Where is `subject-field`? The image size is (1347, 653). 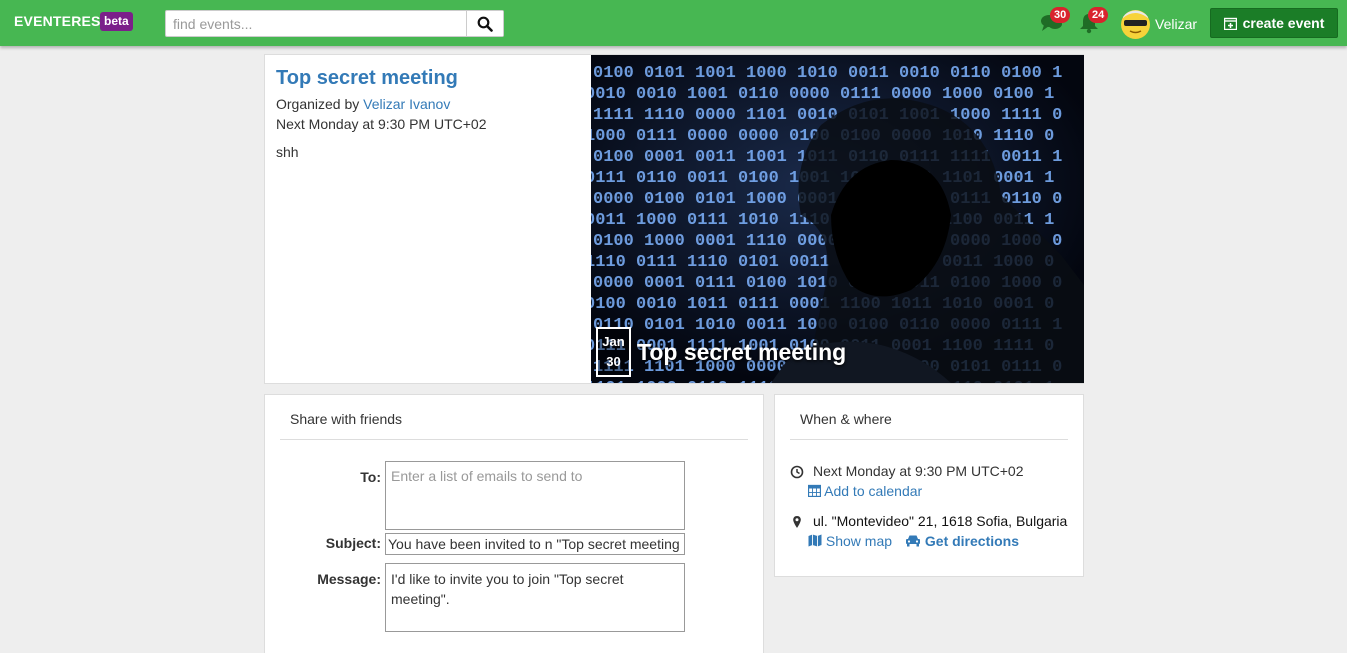 subject-field is located at coordinates (535, 544).